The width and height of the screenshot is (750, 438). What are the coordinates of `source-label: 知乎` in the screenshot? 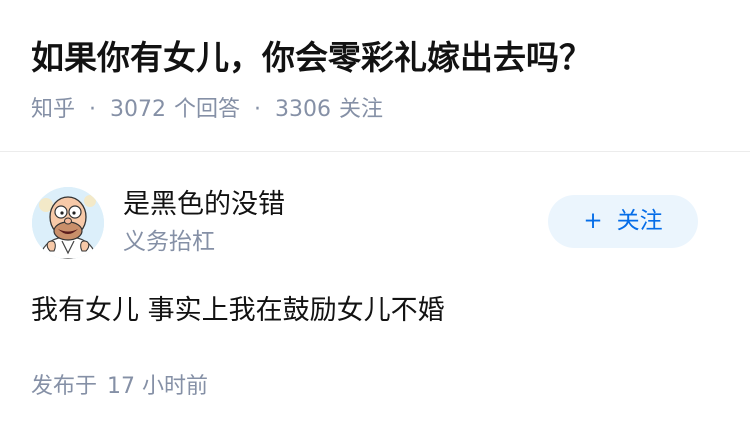 It's located at (53, 109).